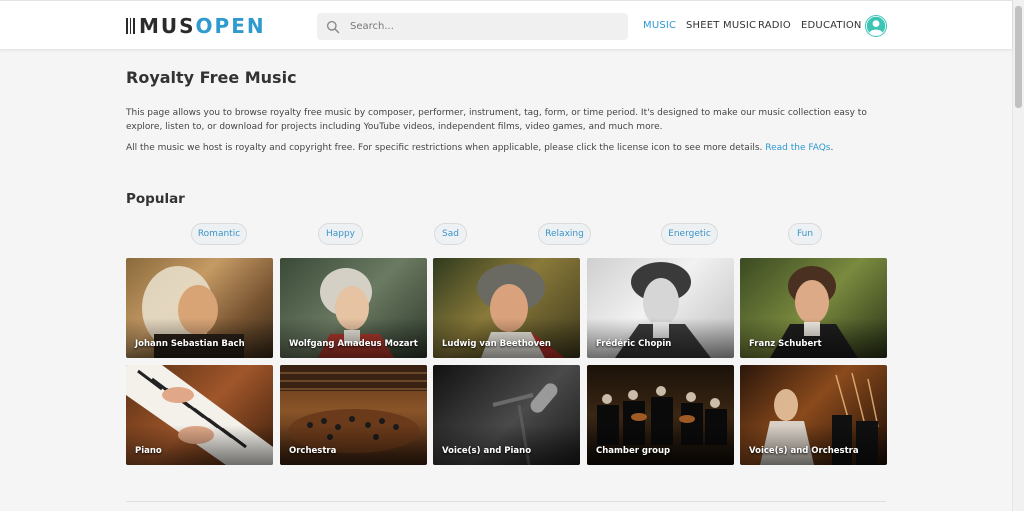  What do you see at coordinates (353, 344) in the screenshot?
I see `composer-name: Wolfgang Amadeus Mozart` at bounding box center [353, 344].